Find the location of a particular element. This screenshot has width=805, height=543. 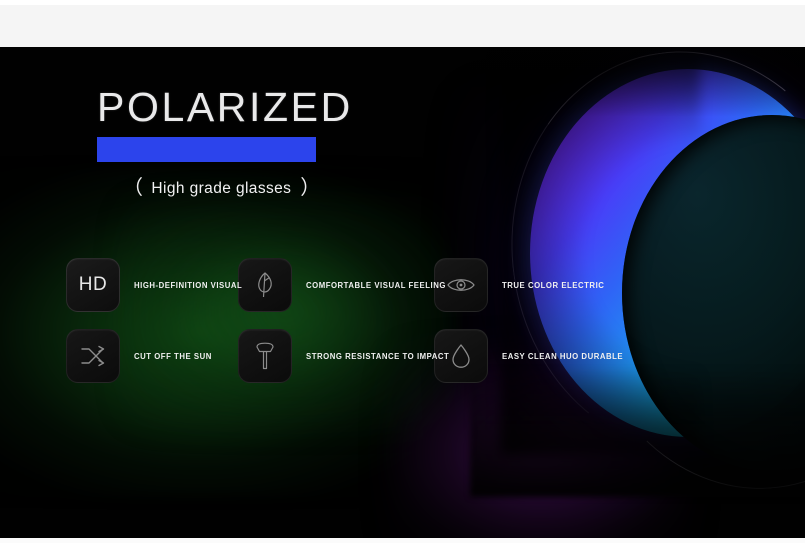

subtitle-text: High grade glasses is located at coordinates (221, 188).